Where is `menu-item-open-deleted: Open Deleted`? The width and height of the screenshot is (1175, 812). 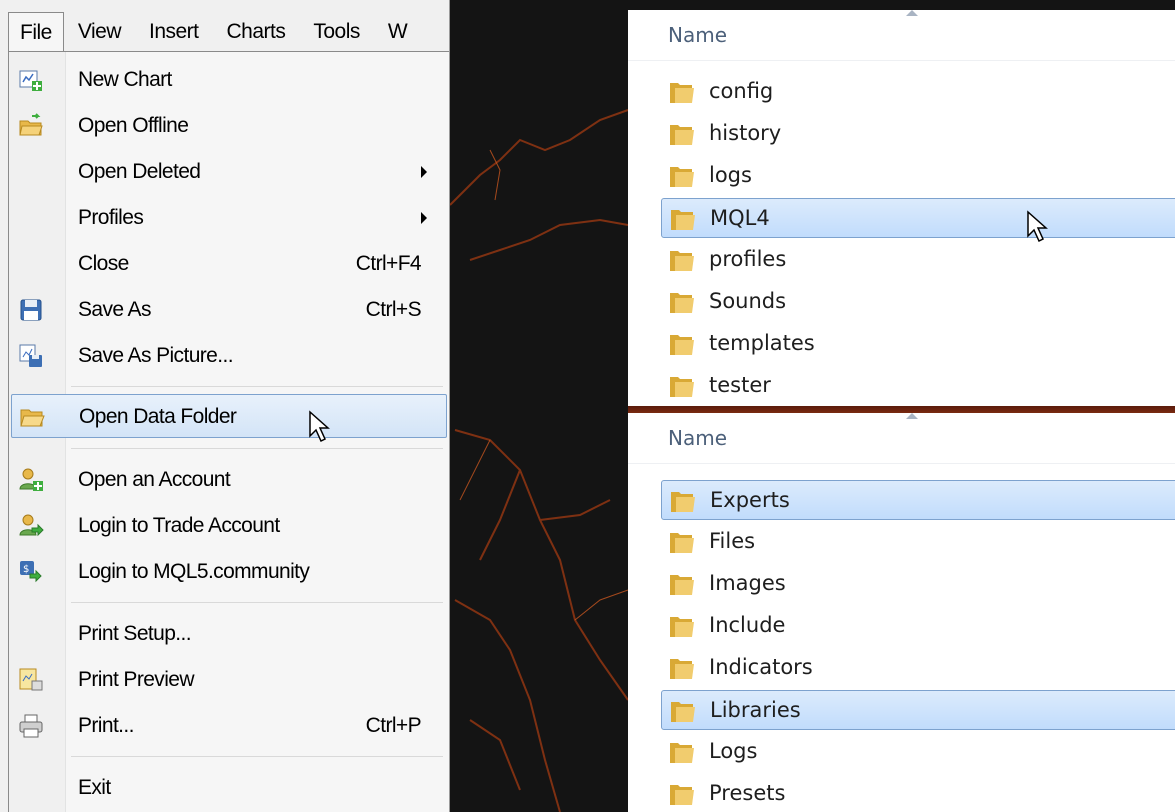
menu-item-open-deleted: Open Deleted is located at coordinates (228, 172).